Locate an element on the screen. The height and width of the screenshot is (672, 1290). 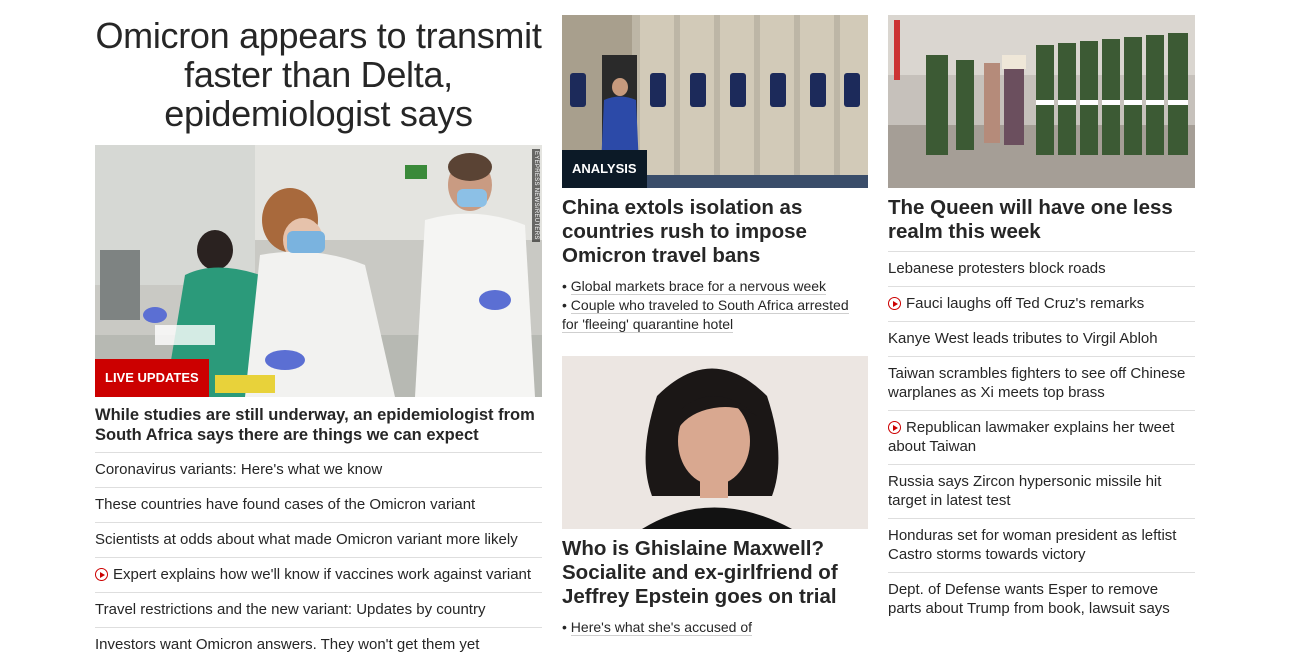
queen-photo is located at coordinates (1041, 101).